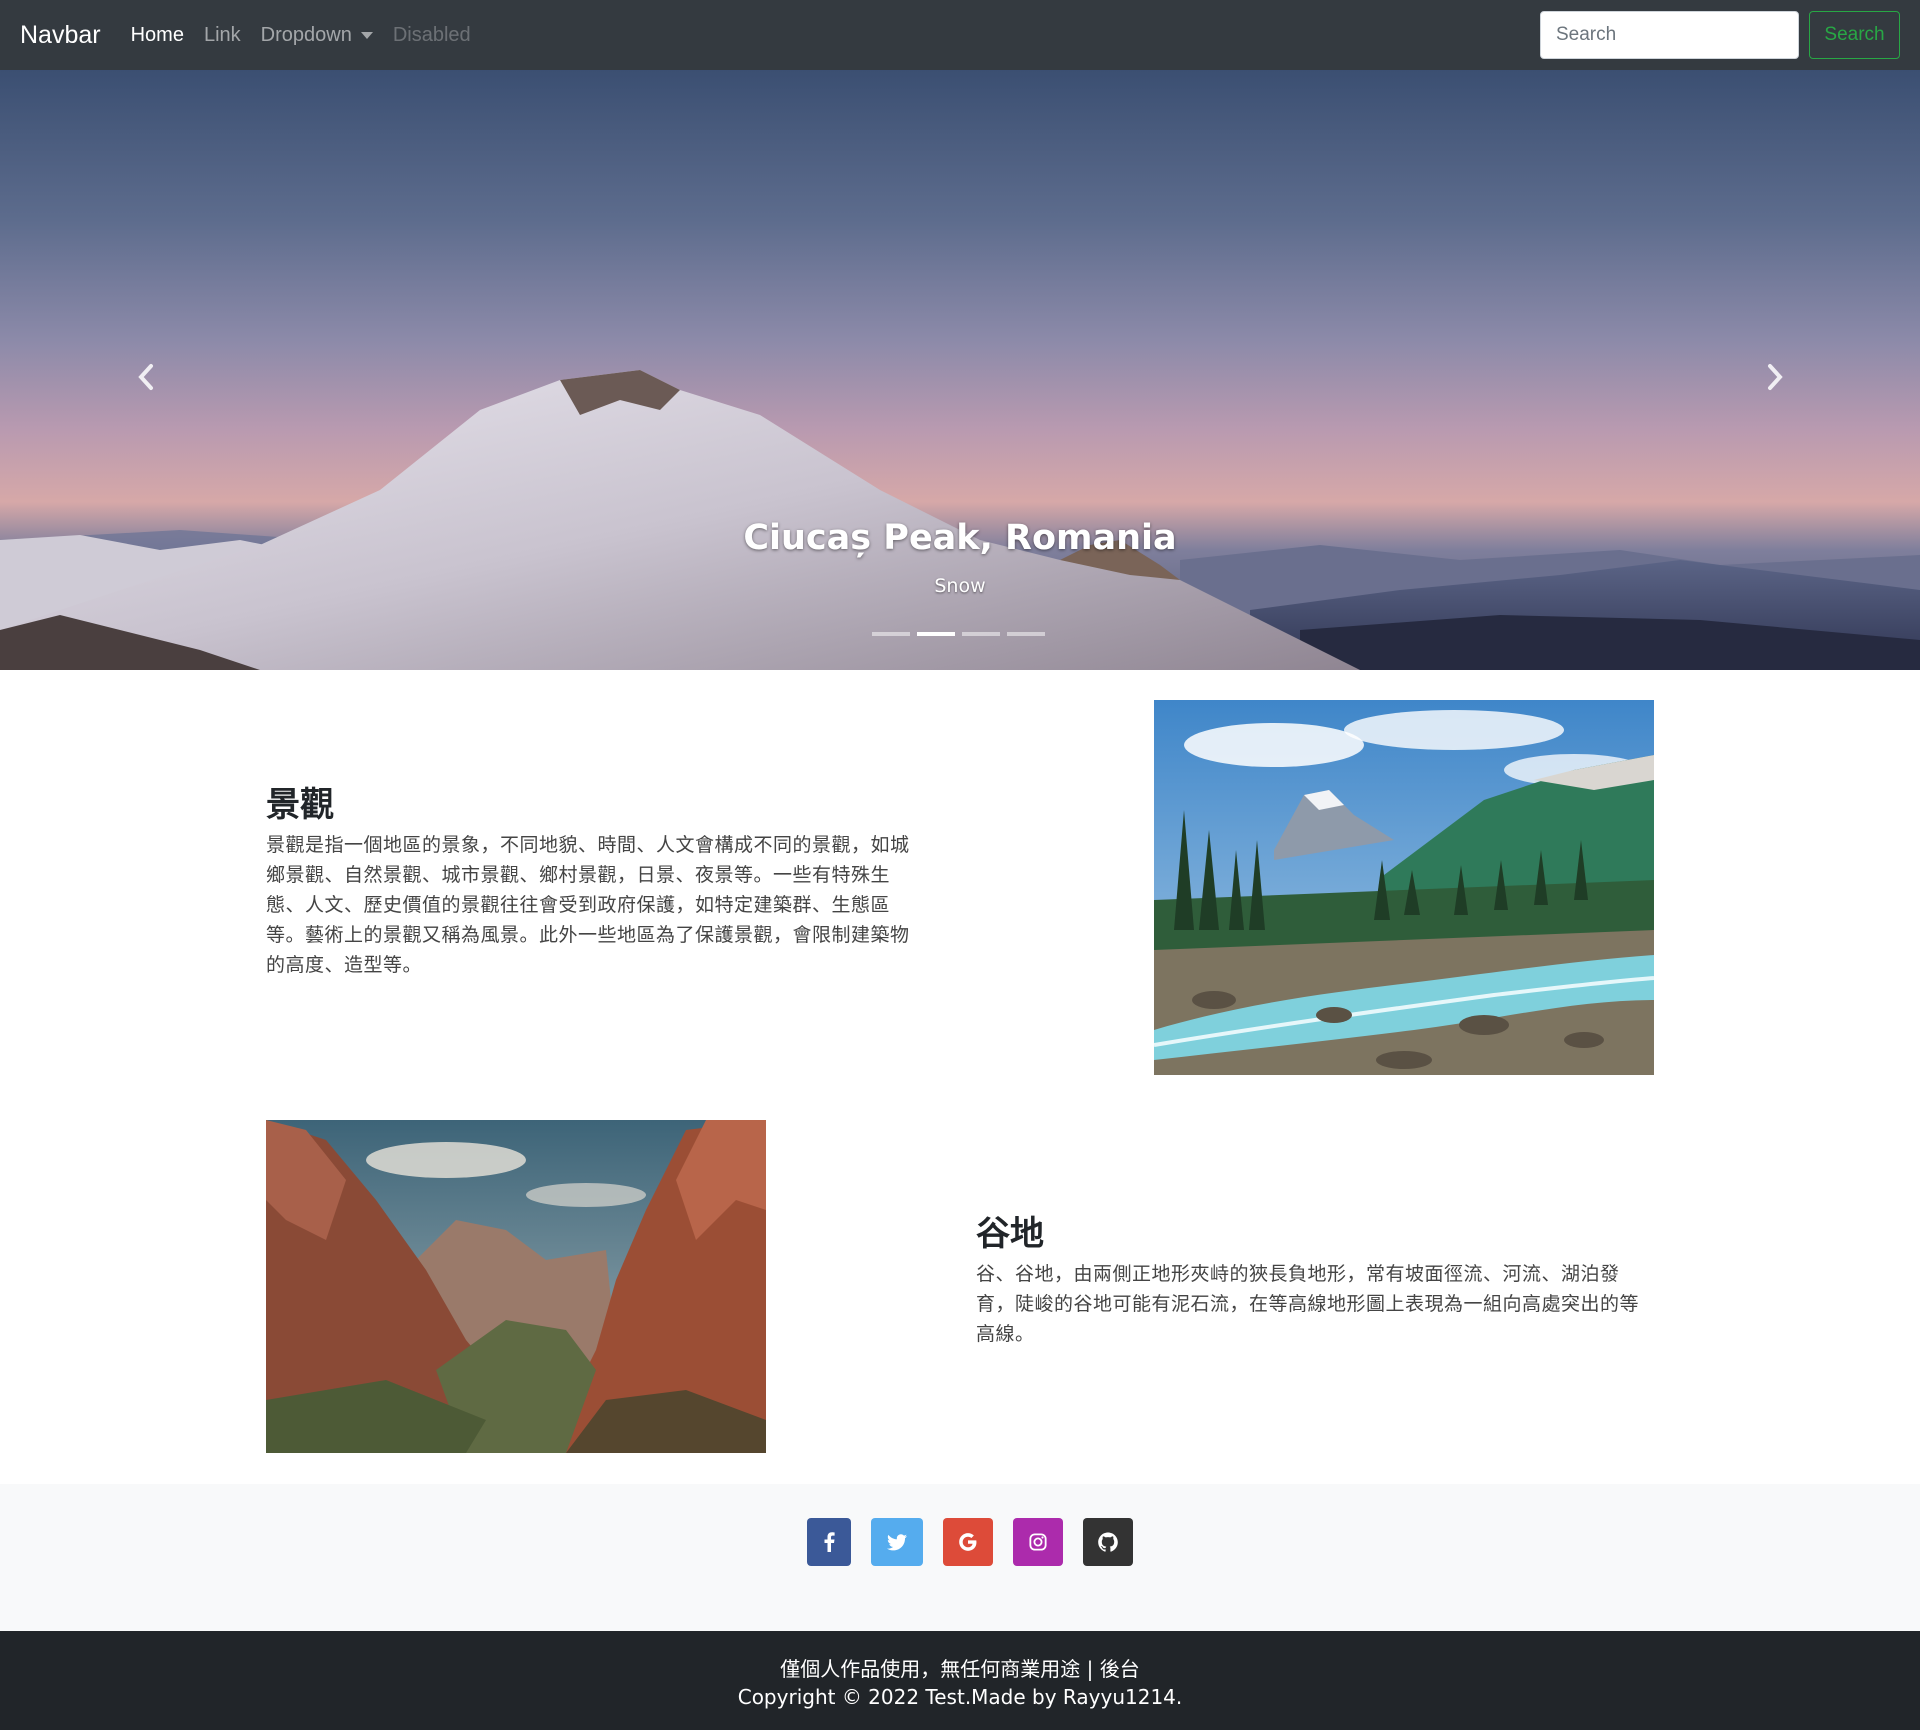 This screenshot has width=1920, height=1730. I want to click on carousel-prev-button, so click(145, 377).